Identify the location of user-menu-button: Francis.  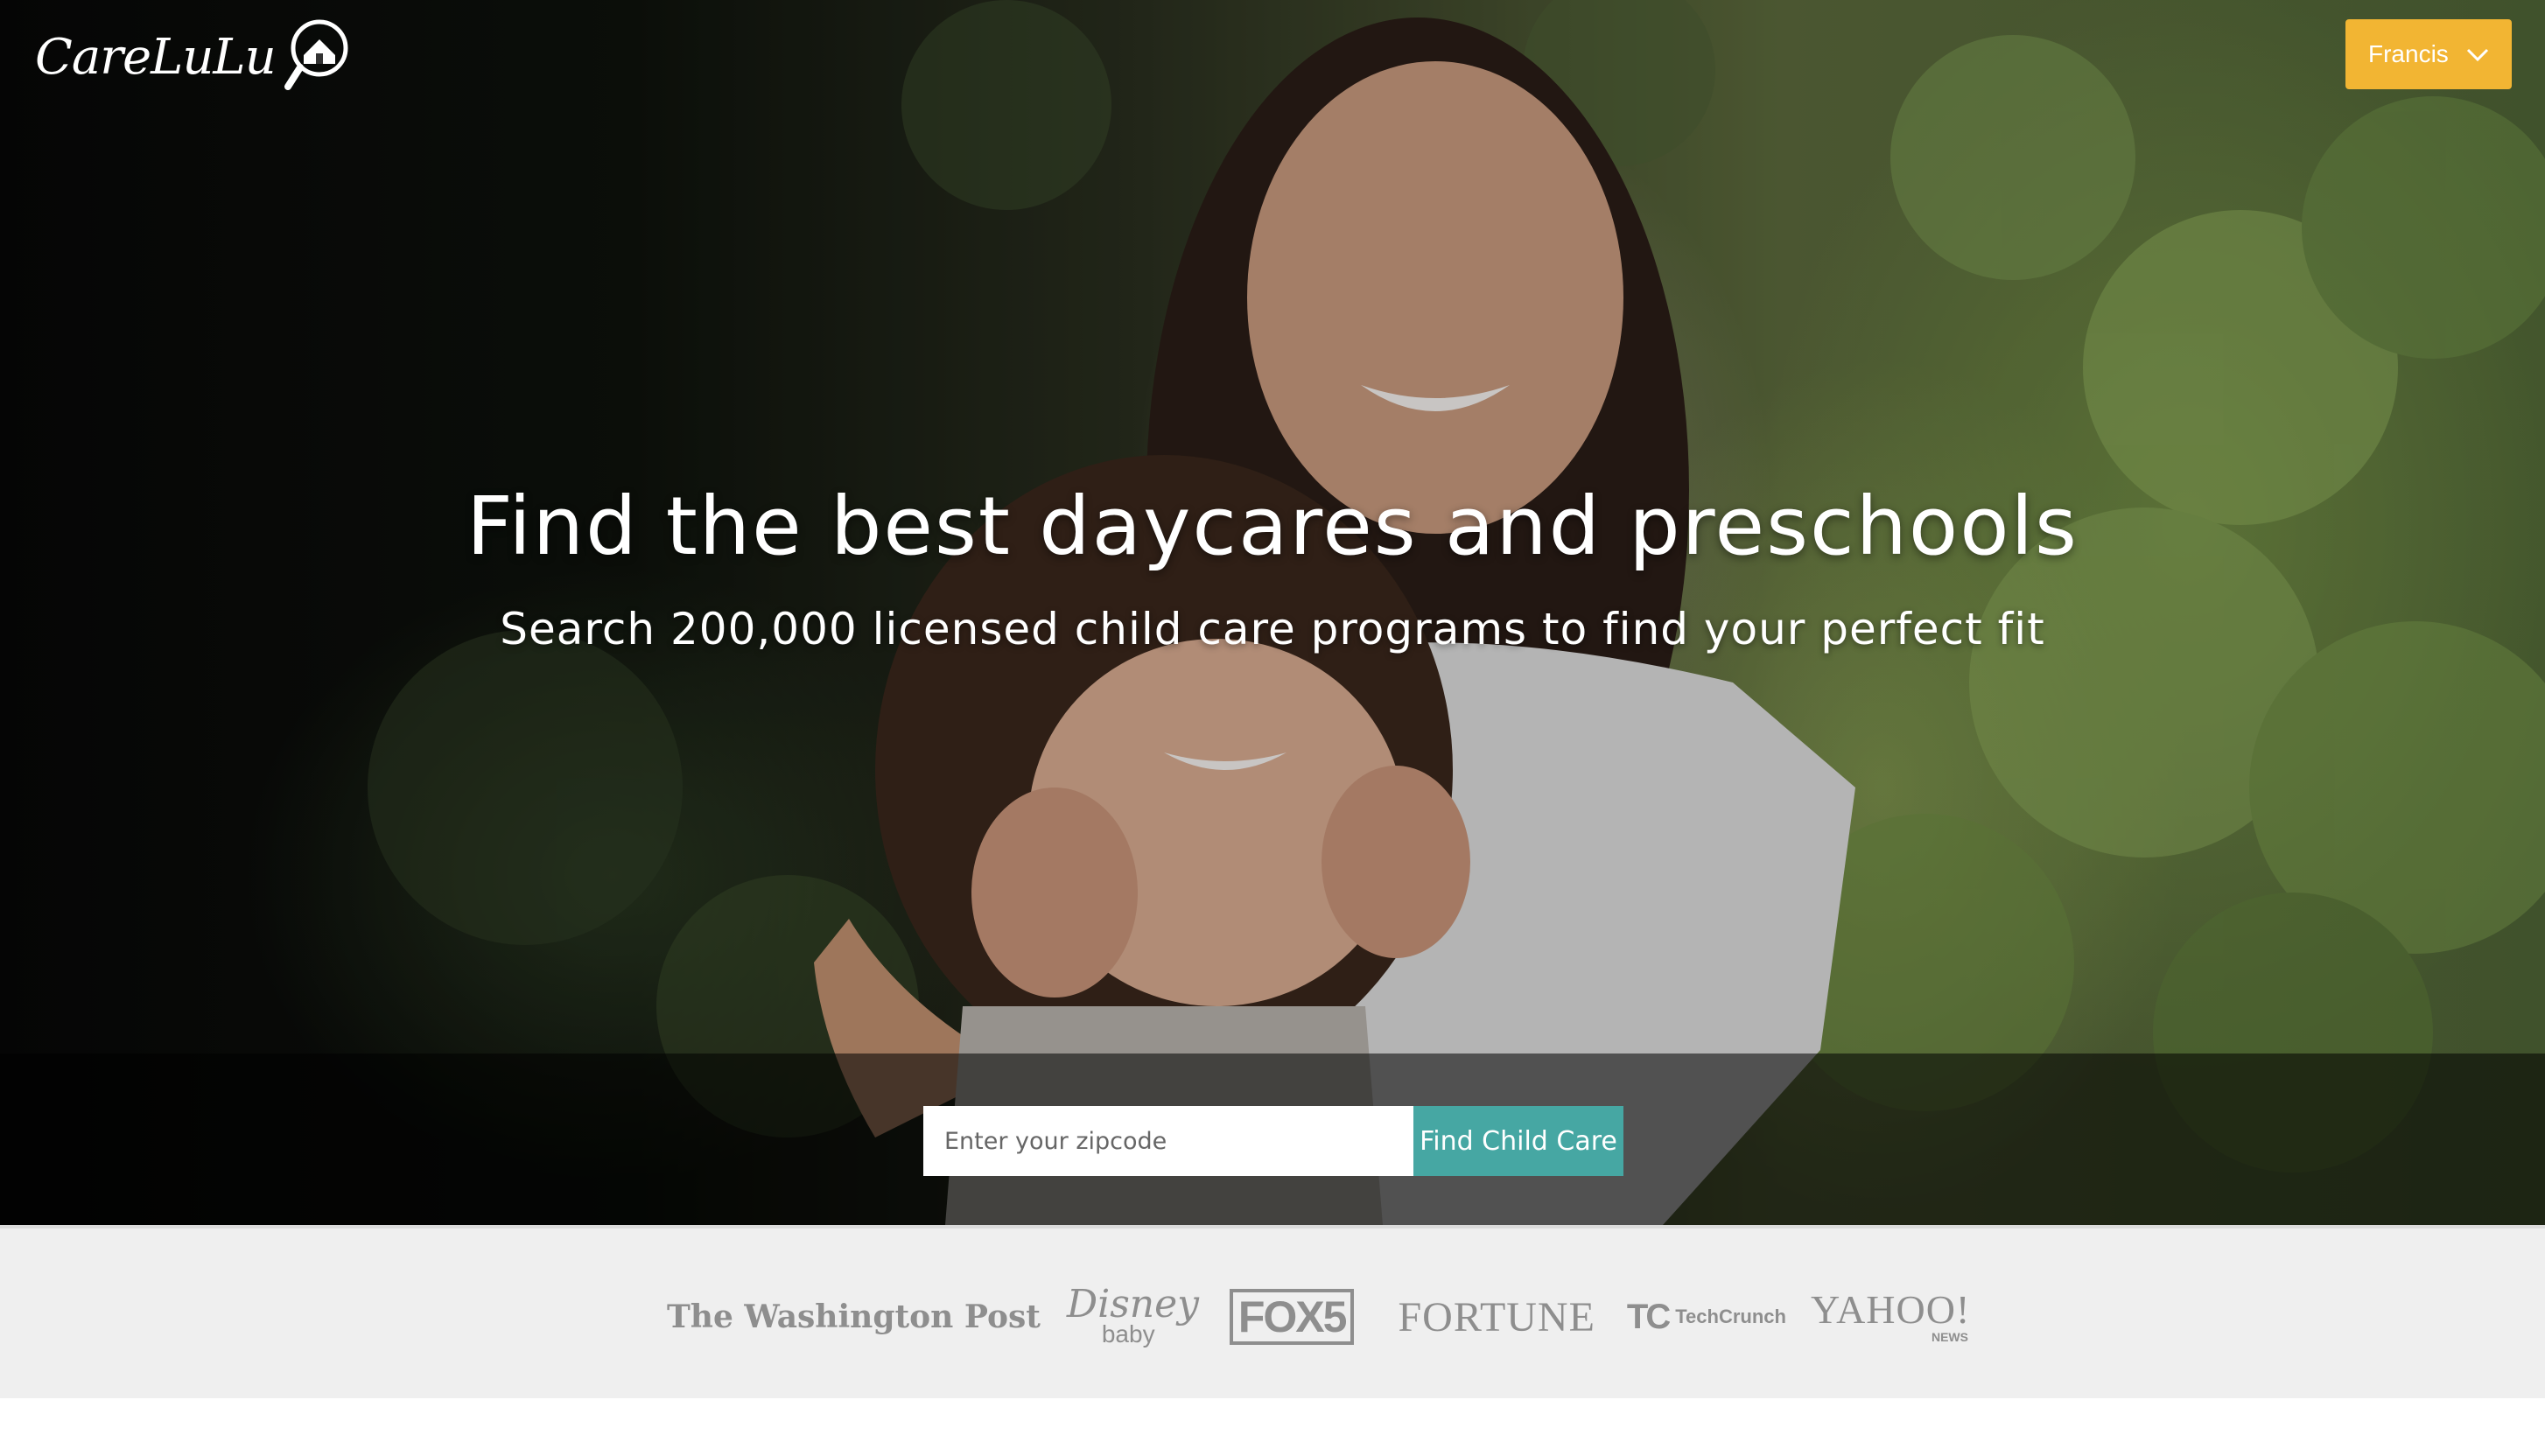
(2428, 54).